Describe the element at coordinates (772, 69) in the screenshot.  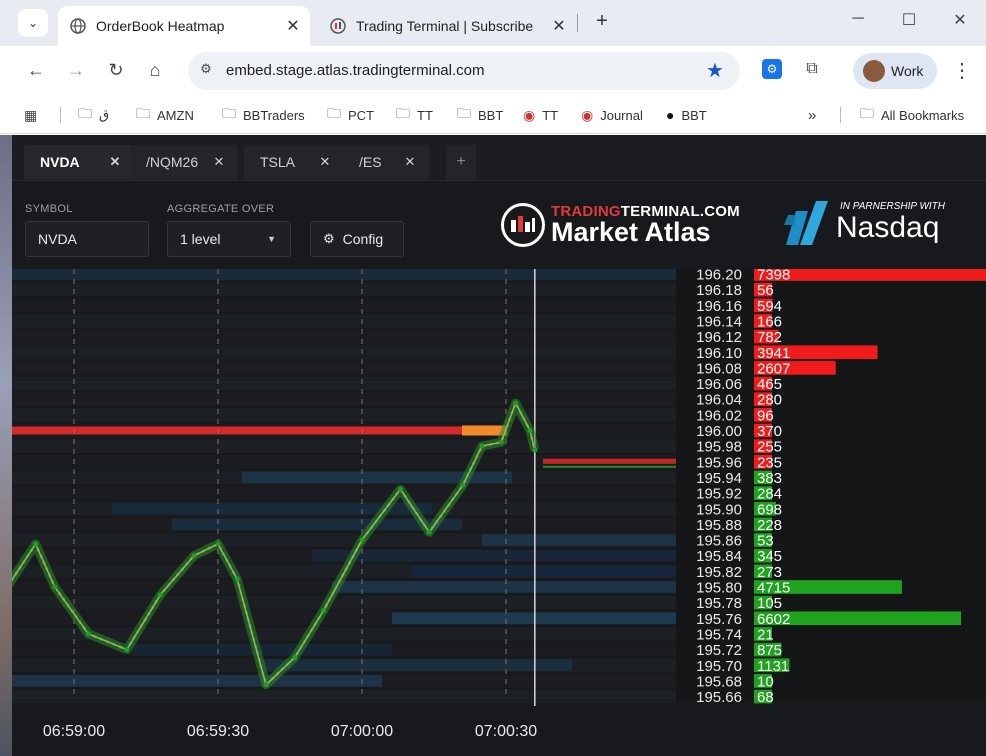
I see `extension-icon: ⚙` at that location.